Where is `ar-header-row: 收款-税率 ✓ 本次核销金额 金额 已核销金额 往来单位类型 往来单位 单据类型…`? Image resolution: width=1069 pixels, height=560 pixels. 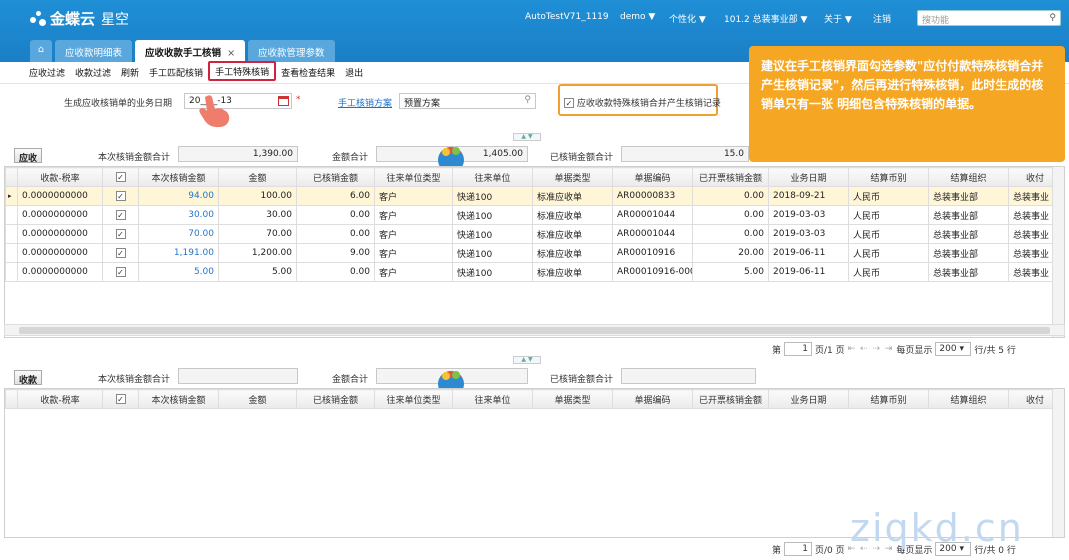 ar-header-row: 收款-税率 ✓ 本次核销金额 金额 已核销金额 往来单位类型 往来单位 单据类型… is located at coordinates (533, 177).